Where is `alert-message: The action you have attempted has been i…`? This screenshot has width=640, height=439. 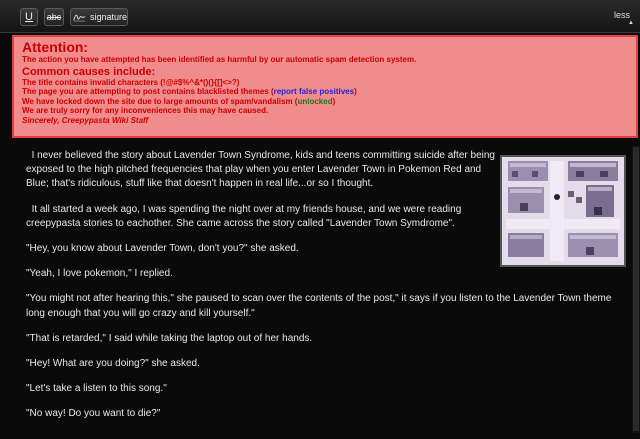
alert-message: The action you have attempted has been i… is located at coordinates (219, 59).